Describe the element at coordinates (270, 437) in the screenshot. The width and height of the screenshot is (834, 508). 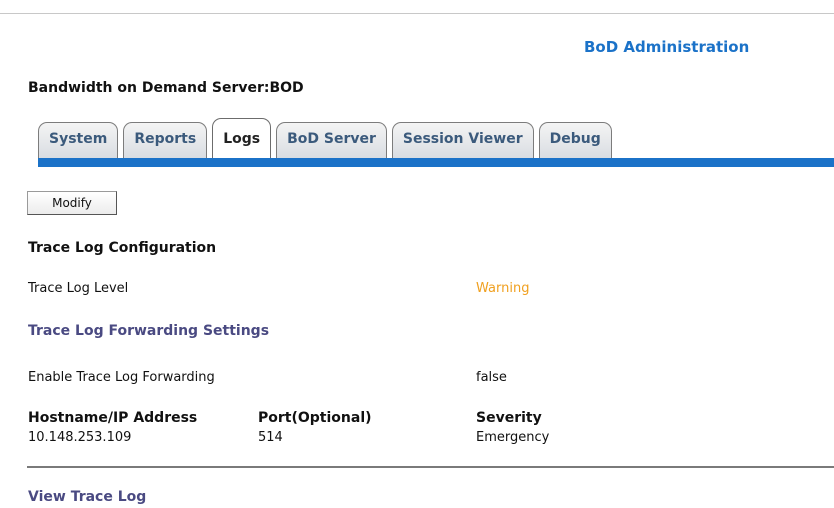
I see `cell-port: 514` at that location.